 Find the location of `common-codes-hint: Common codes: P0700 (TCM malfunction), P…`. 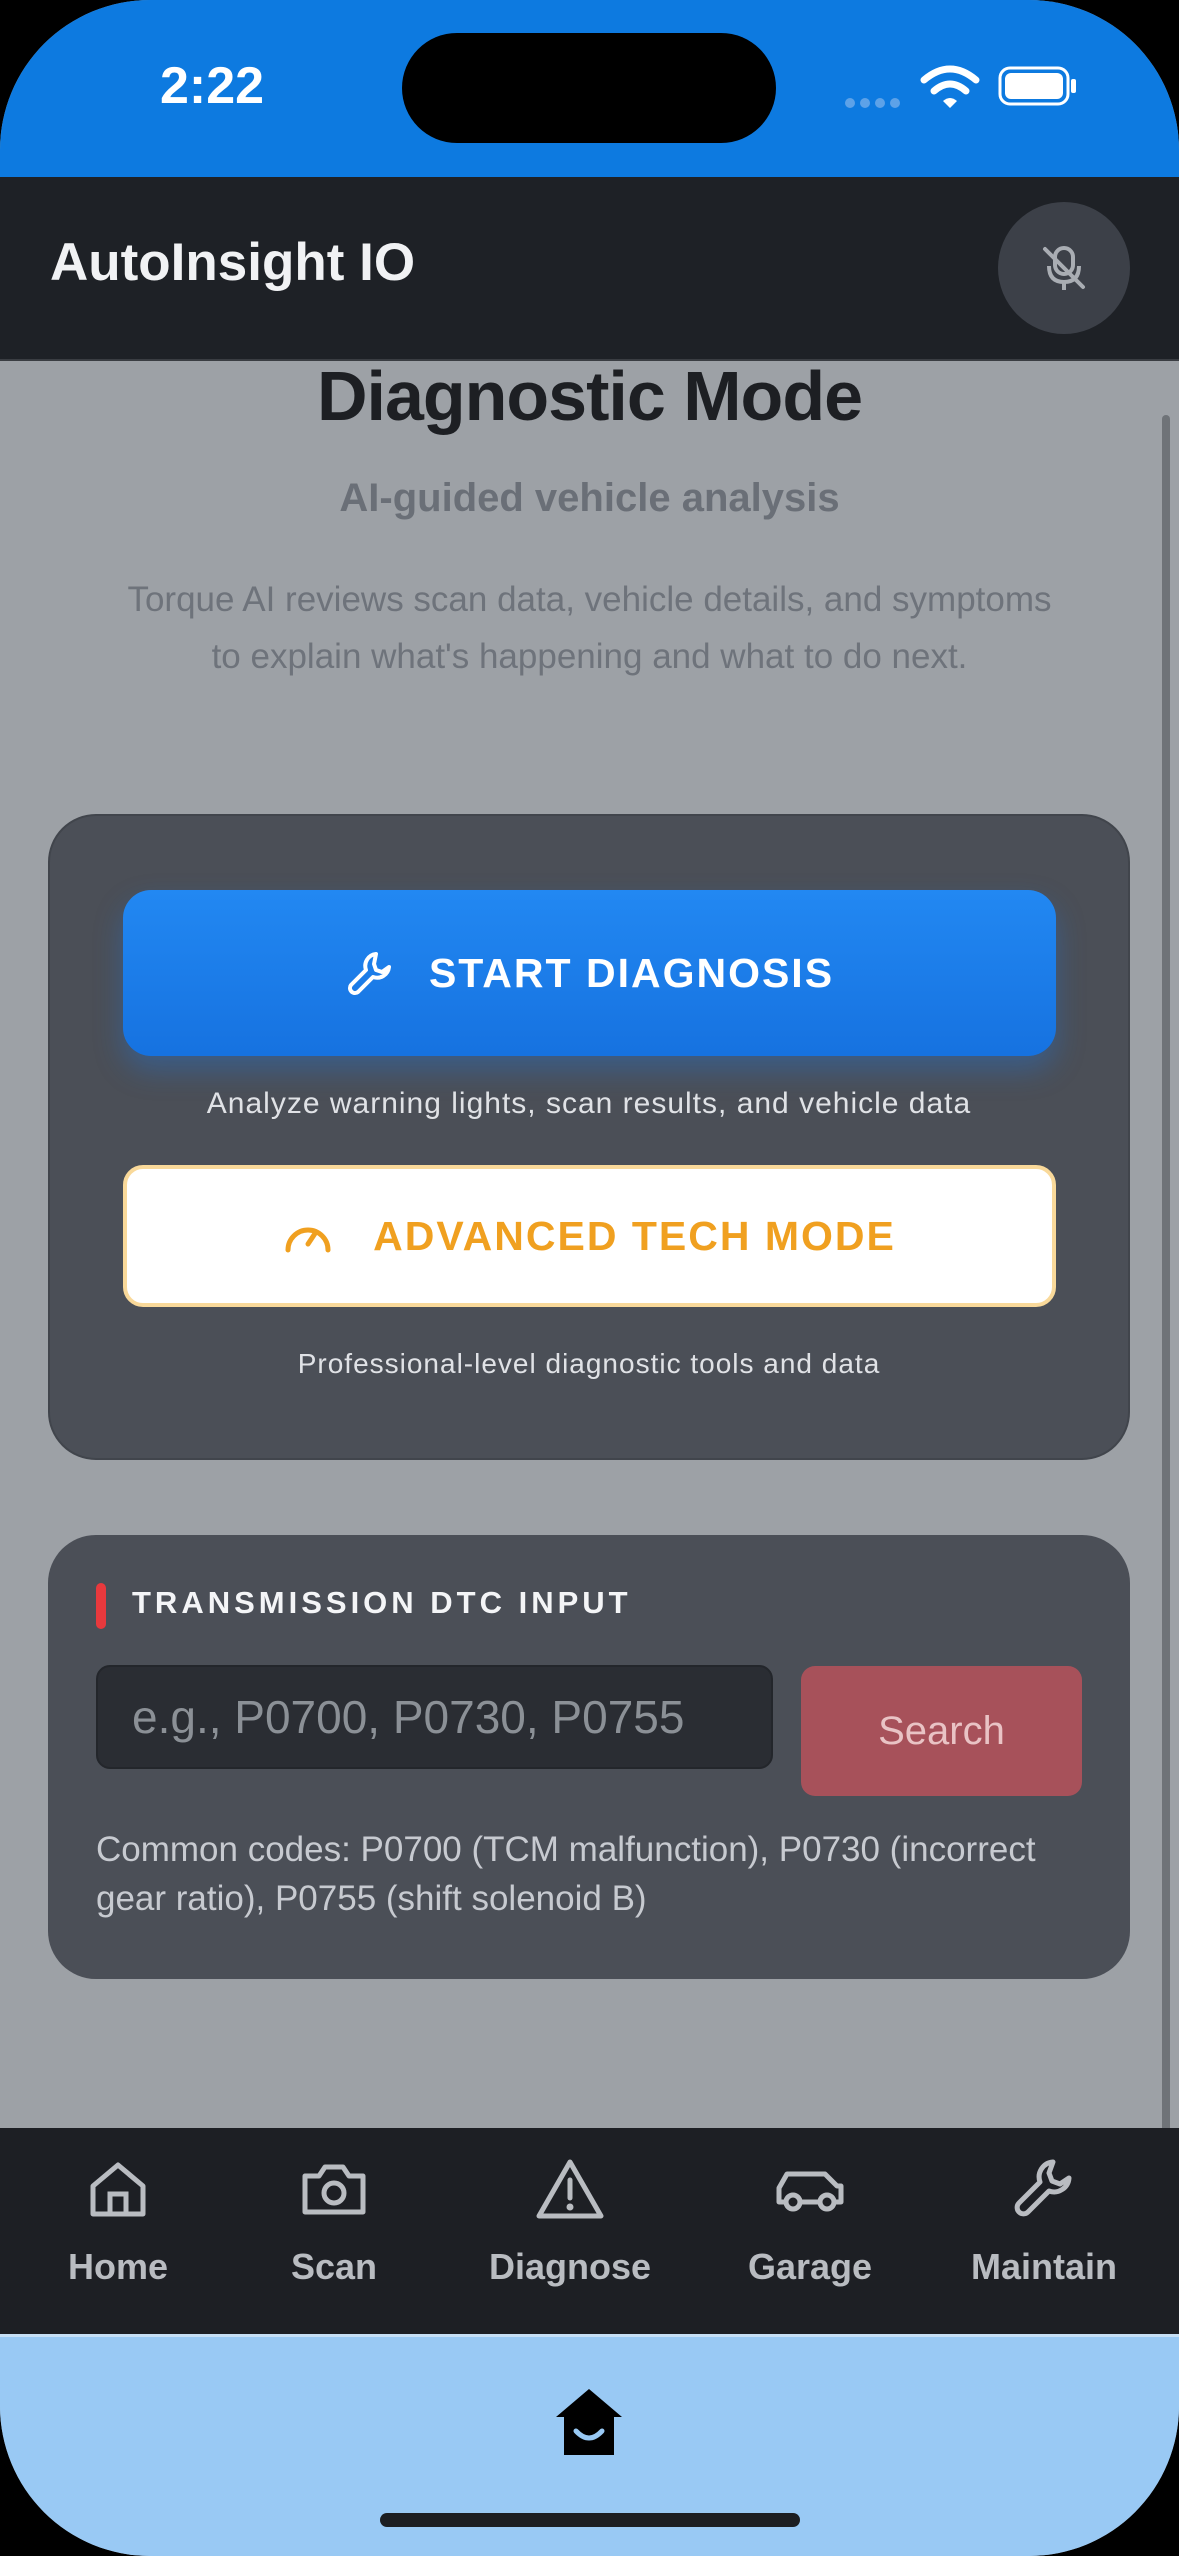

common-codes-hint: Common codes: P0700 (TCM malfunction), P… is located at coordinates (566, 1874).